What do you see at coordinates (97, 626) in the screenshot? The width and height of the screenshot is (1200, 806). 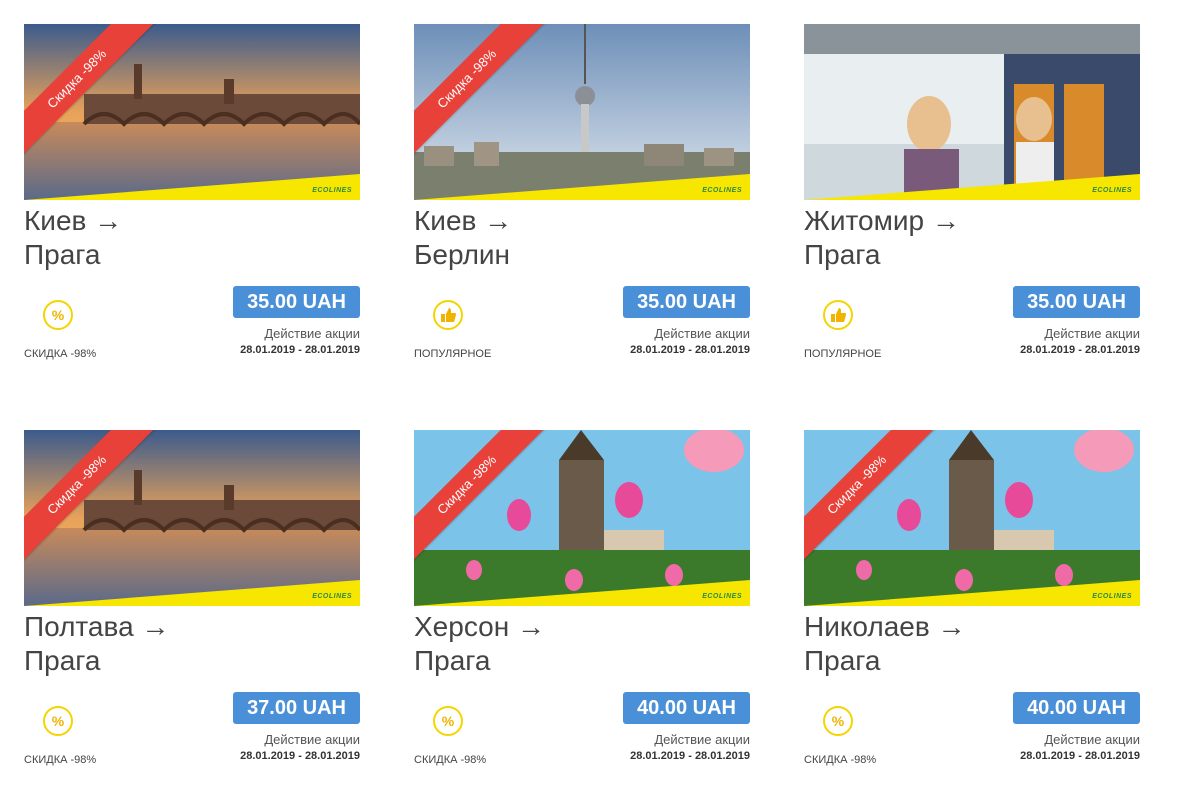 I see `route-from: Полтава →` at bounding box center [97, 626].